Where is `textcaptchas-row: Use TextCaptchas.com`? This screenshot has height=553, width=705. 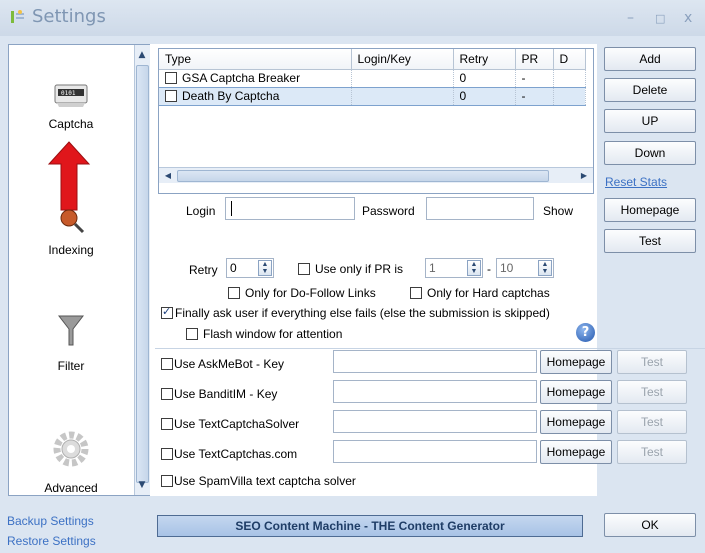 textcaptchas-row: Use TextCaptchas.com is located at coordinates (229, 454).